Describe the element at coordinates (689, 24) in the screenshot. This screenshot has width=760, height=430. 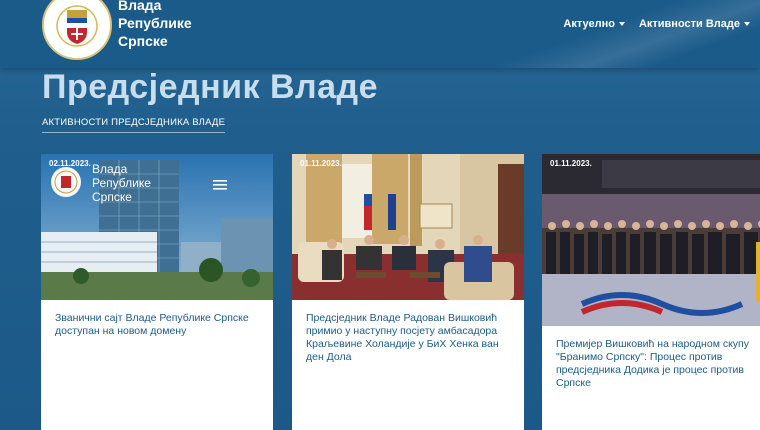
I see `nav-label: Активности Владе` at that location.